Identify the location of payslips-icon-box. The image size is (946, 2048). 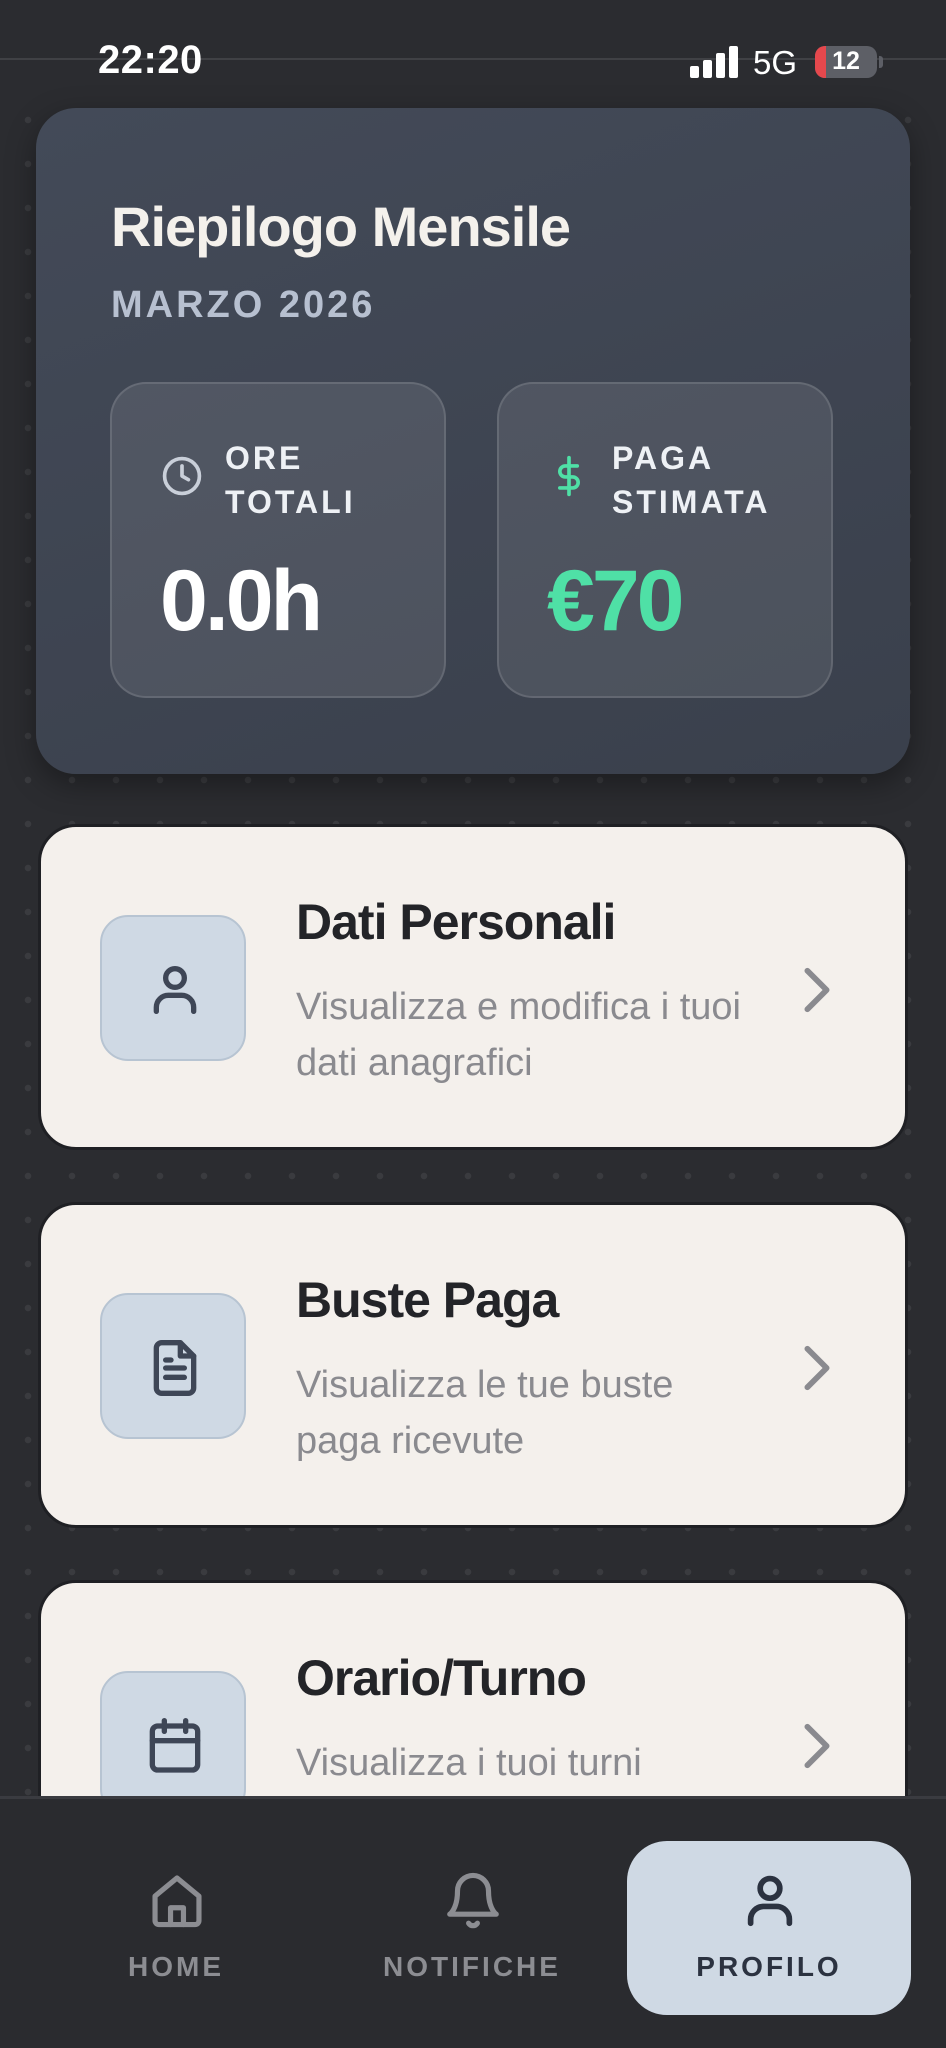
(173, 1366).